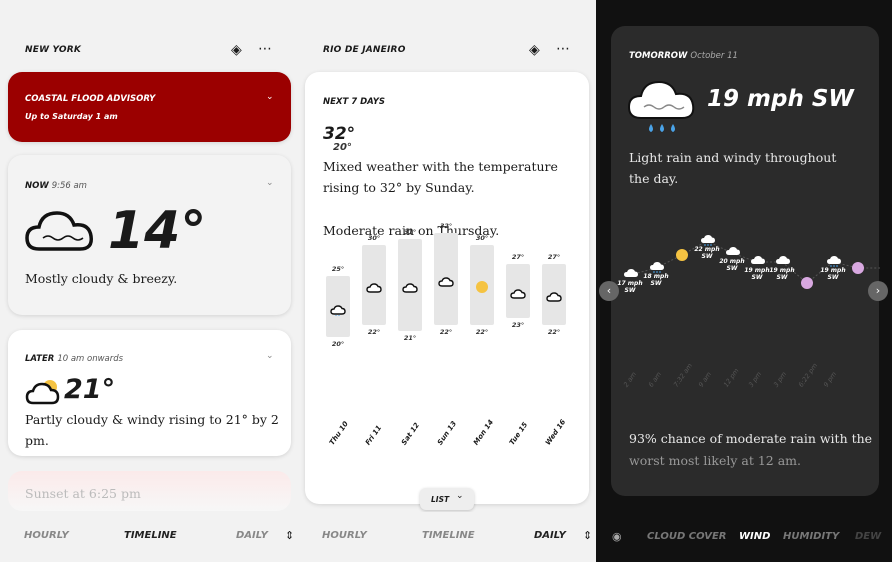  I want to click on wind-point-label: 18 mph SW, so click(656, 280).